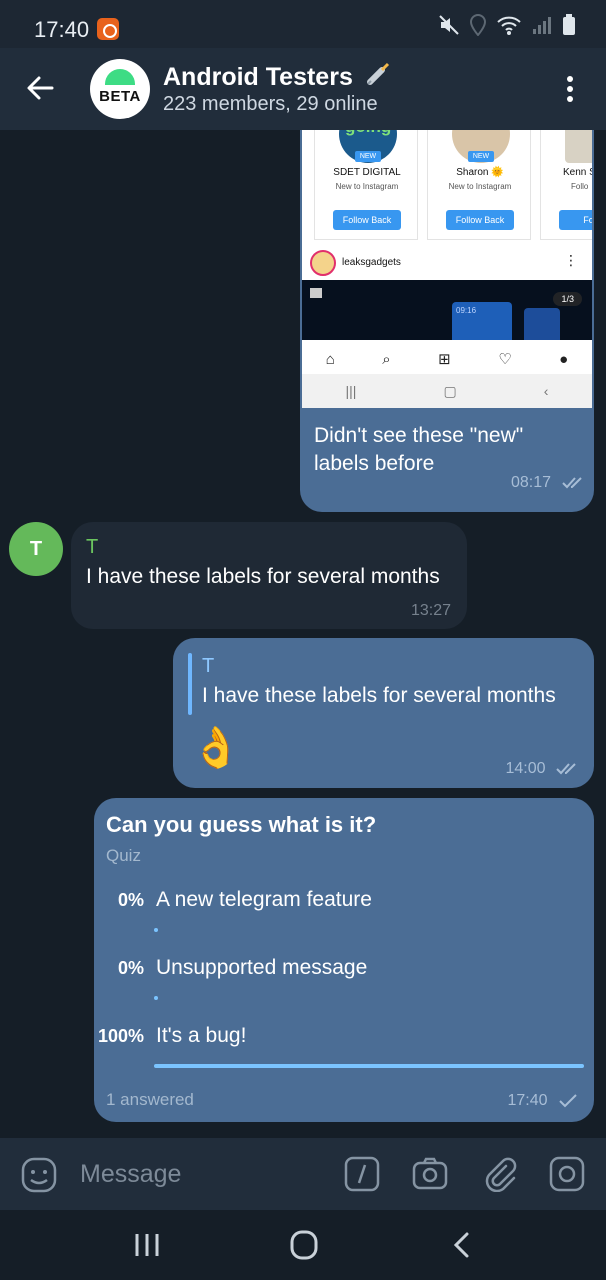  I want to click on avatar-beta-label: BETA, so click(120, 96).